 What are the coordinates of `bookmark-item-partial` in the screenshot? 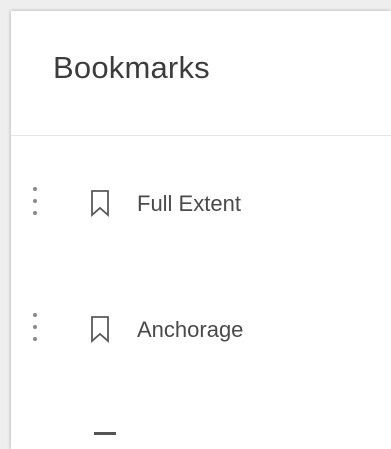 It's located at (201, 435).